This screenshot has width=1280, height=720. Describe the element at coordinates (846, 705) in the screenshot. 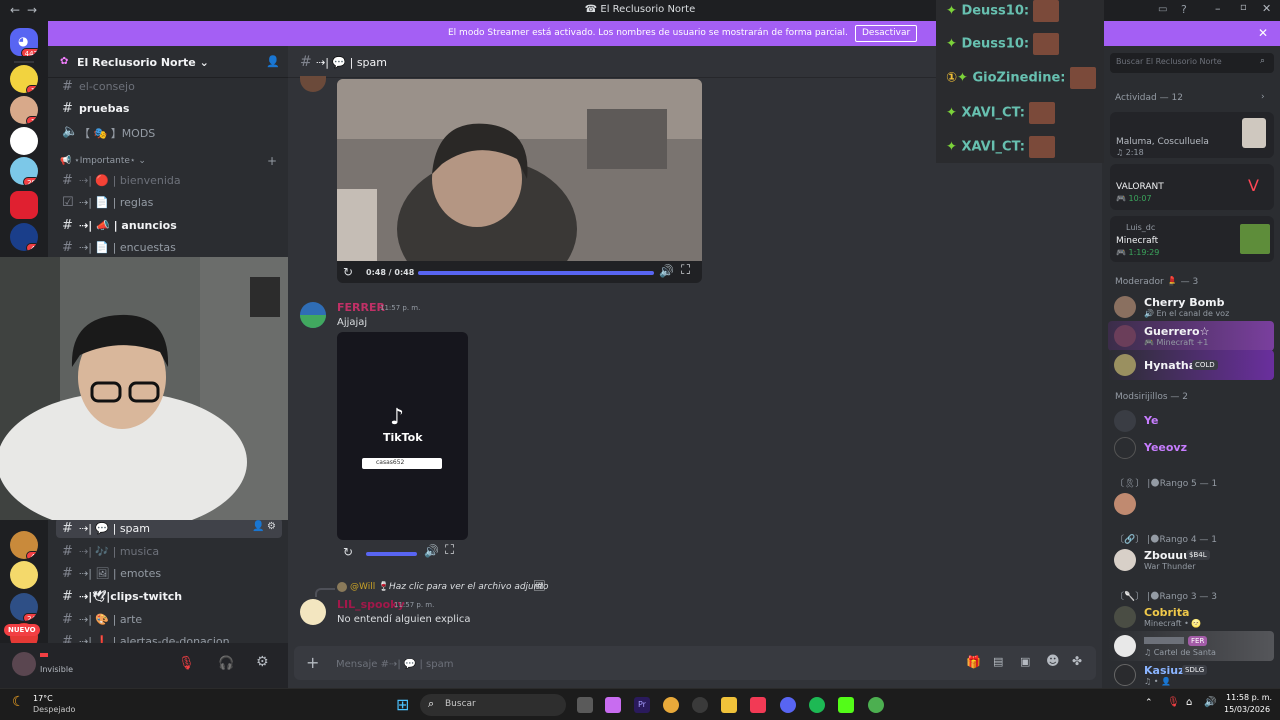

I see `kick-icon` at that location.